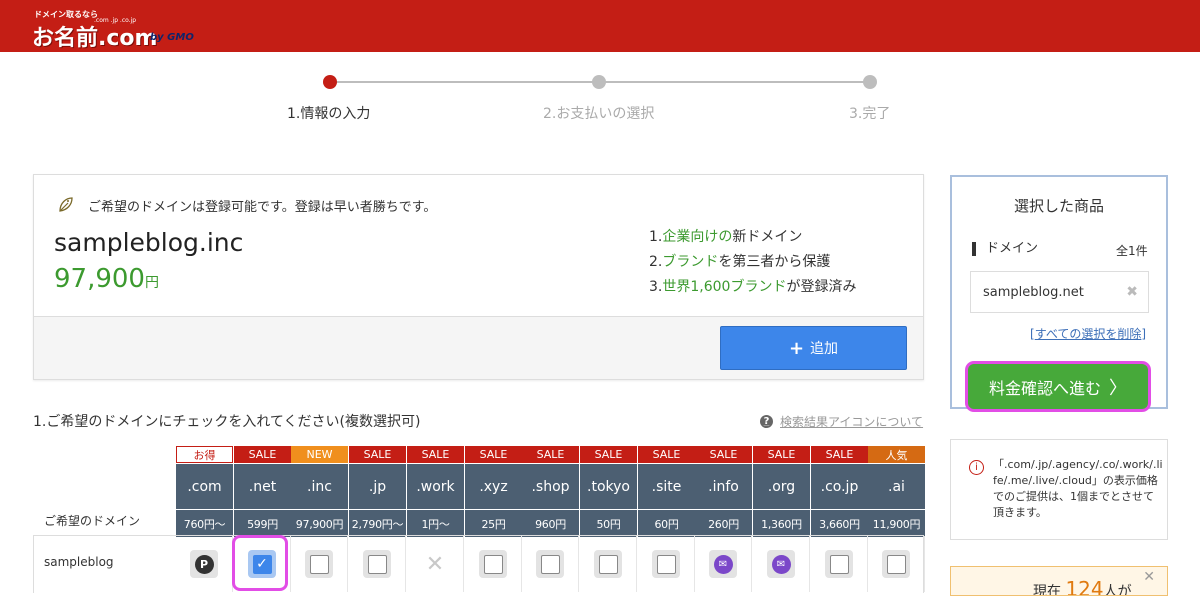 The width and height of the screenshot is (1200, 596). What do you see at coordinates (1132, 251) in the screenshot?
I see `cart-count: 全1件` at bounding box center [1132, 251].